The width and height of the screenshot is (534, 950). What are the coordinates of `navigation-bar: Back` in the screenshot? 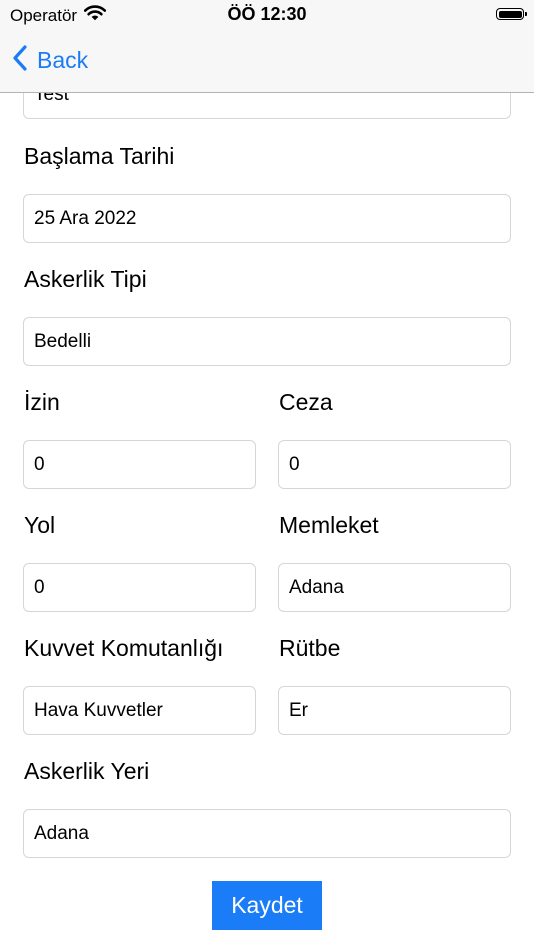 It's located at (267, 61).